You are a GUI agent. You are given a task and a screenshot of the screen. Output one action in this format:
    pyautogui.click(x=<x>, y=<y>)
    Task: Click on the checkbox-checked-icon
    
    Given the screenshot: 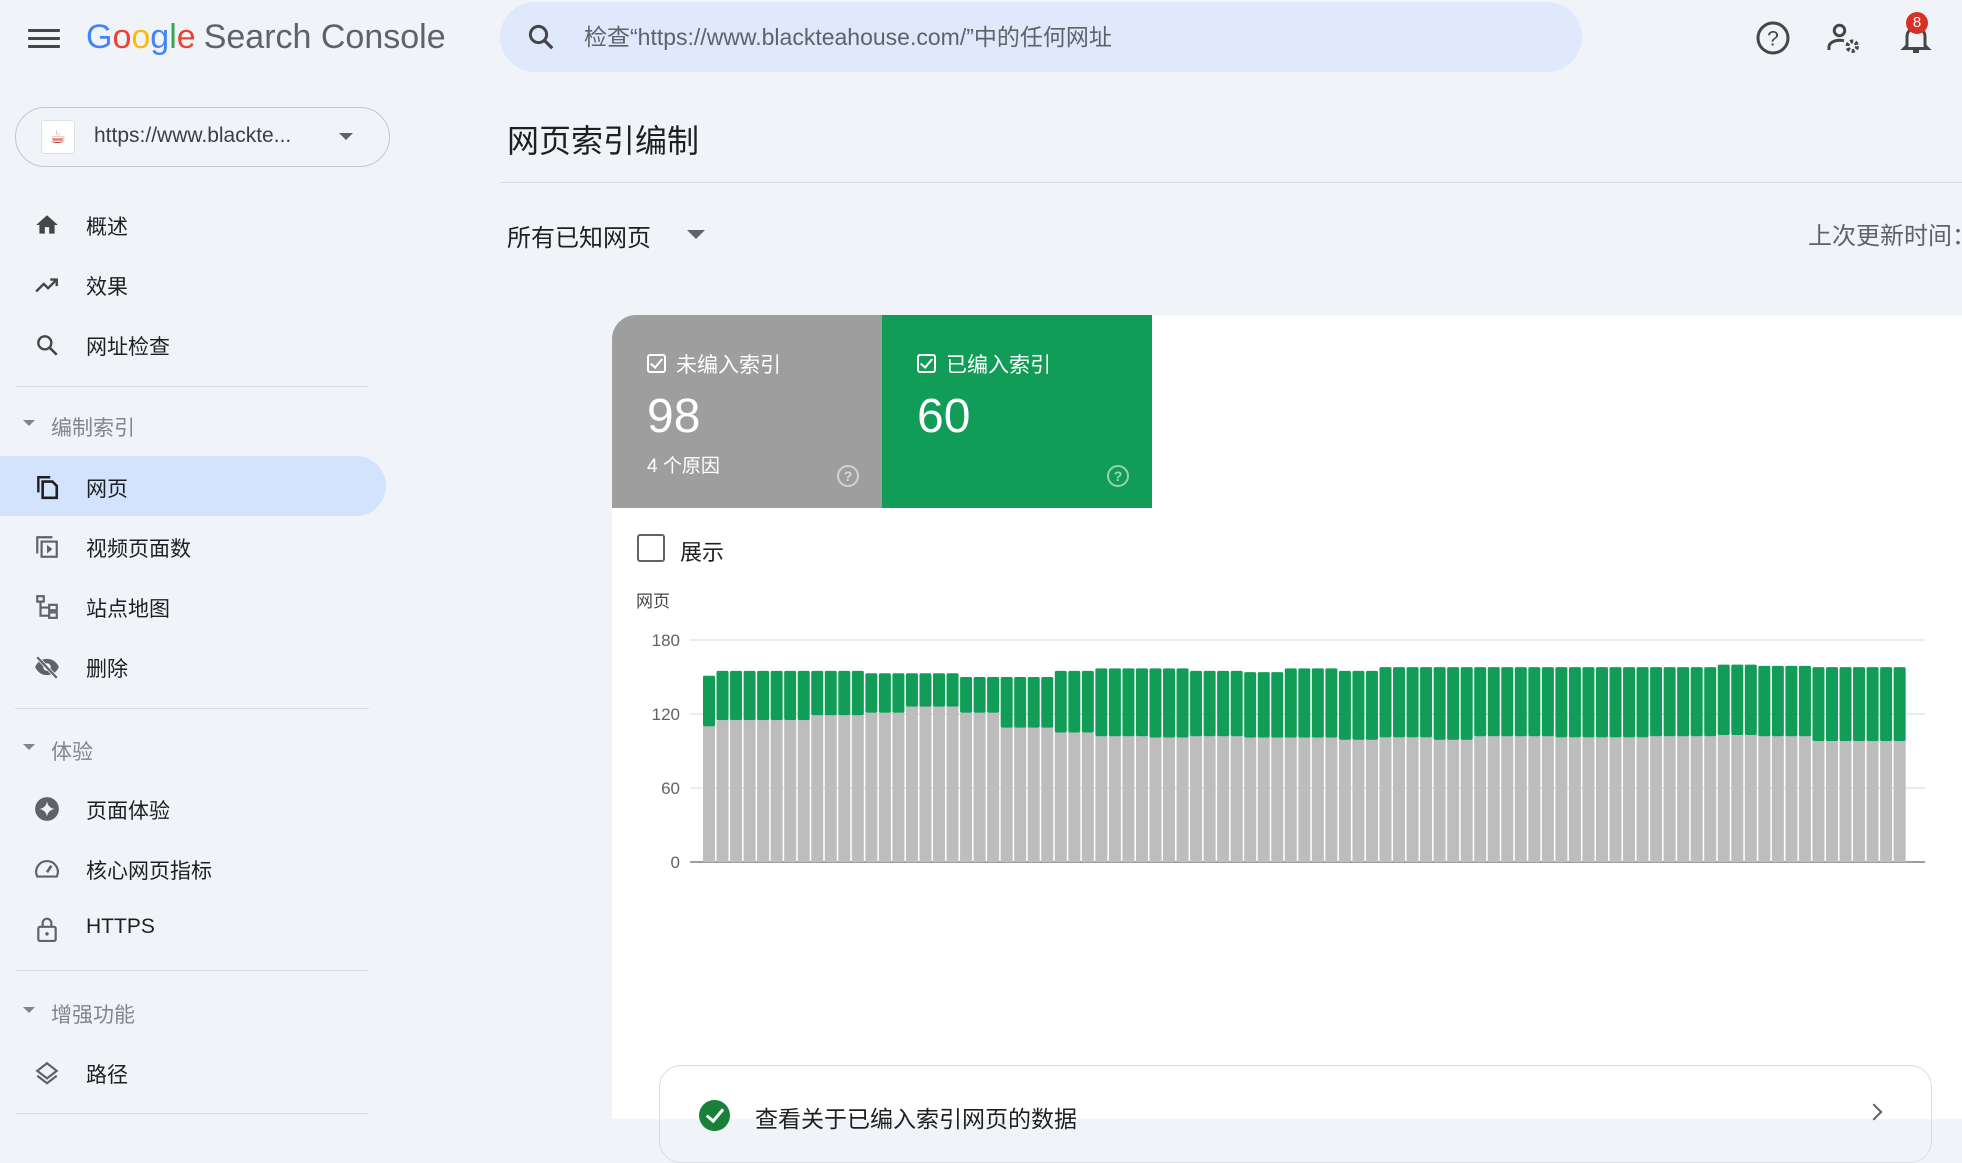 What is the action you would take?
    pyautogui.click(x=656, y=363)
    